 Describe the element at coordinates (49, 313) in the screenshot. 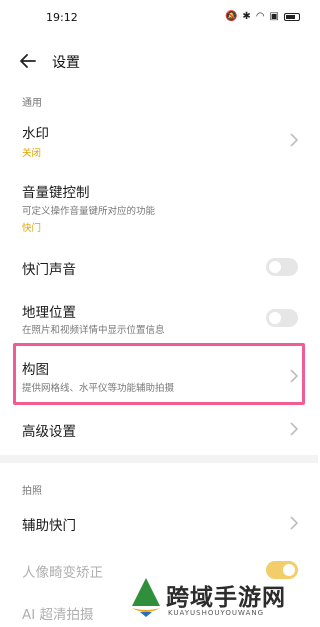

I see `row-title: 地理位置` at that location.